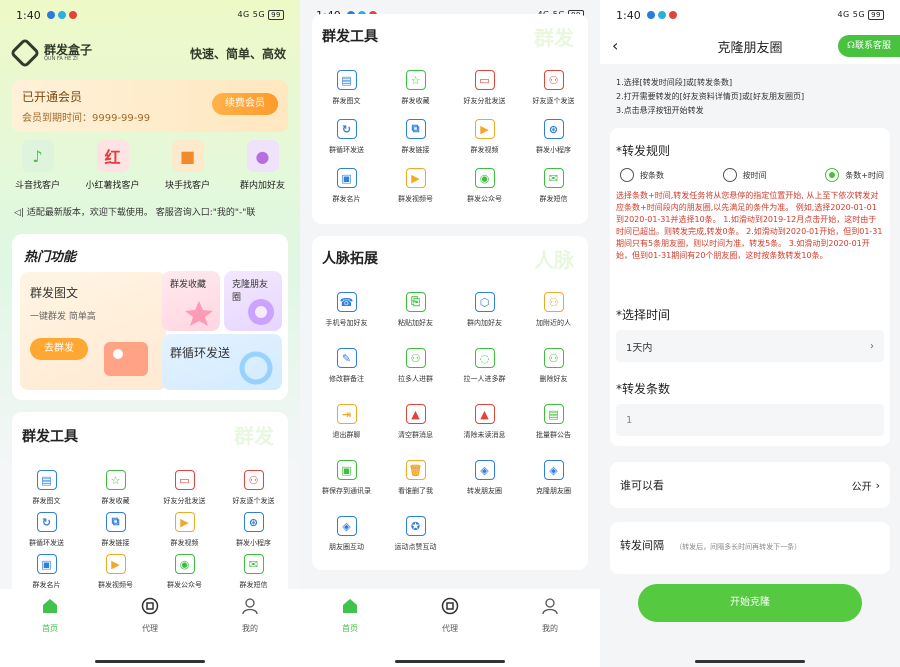 Image resolution: width=900 pixels, height=667 pixels. I want to click on contact-item: ✪ 运动点赞互动, so click(415, 544).